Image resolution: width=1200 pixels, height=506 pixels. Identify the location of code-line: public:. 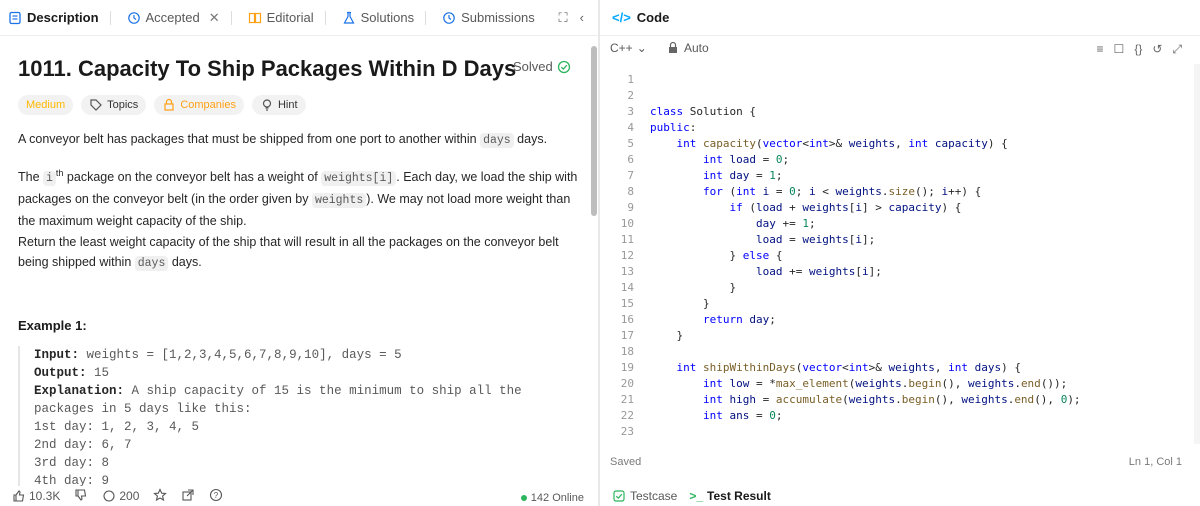
(920, 128).